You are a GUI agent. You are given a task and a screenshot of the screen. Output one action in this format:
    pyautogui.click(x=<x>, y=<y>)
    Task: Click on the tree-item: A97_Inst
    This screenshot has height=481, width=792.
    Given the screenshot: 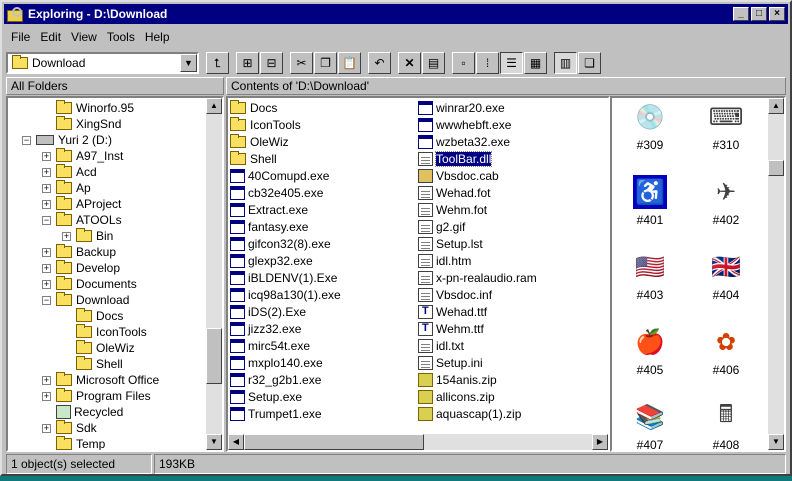 What is the action you would take?
    pyautogui.click(x=89, y=156)
    